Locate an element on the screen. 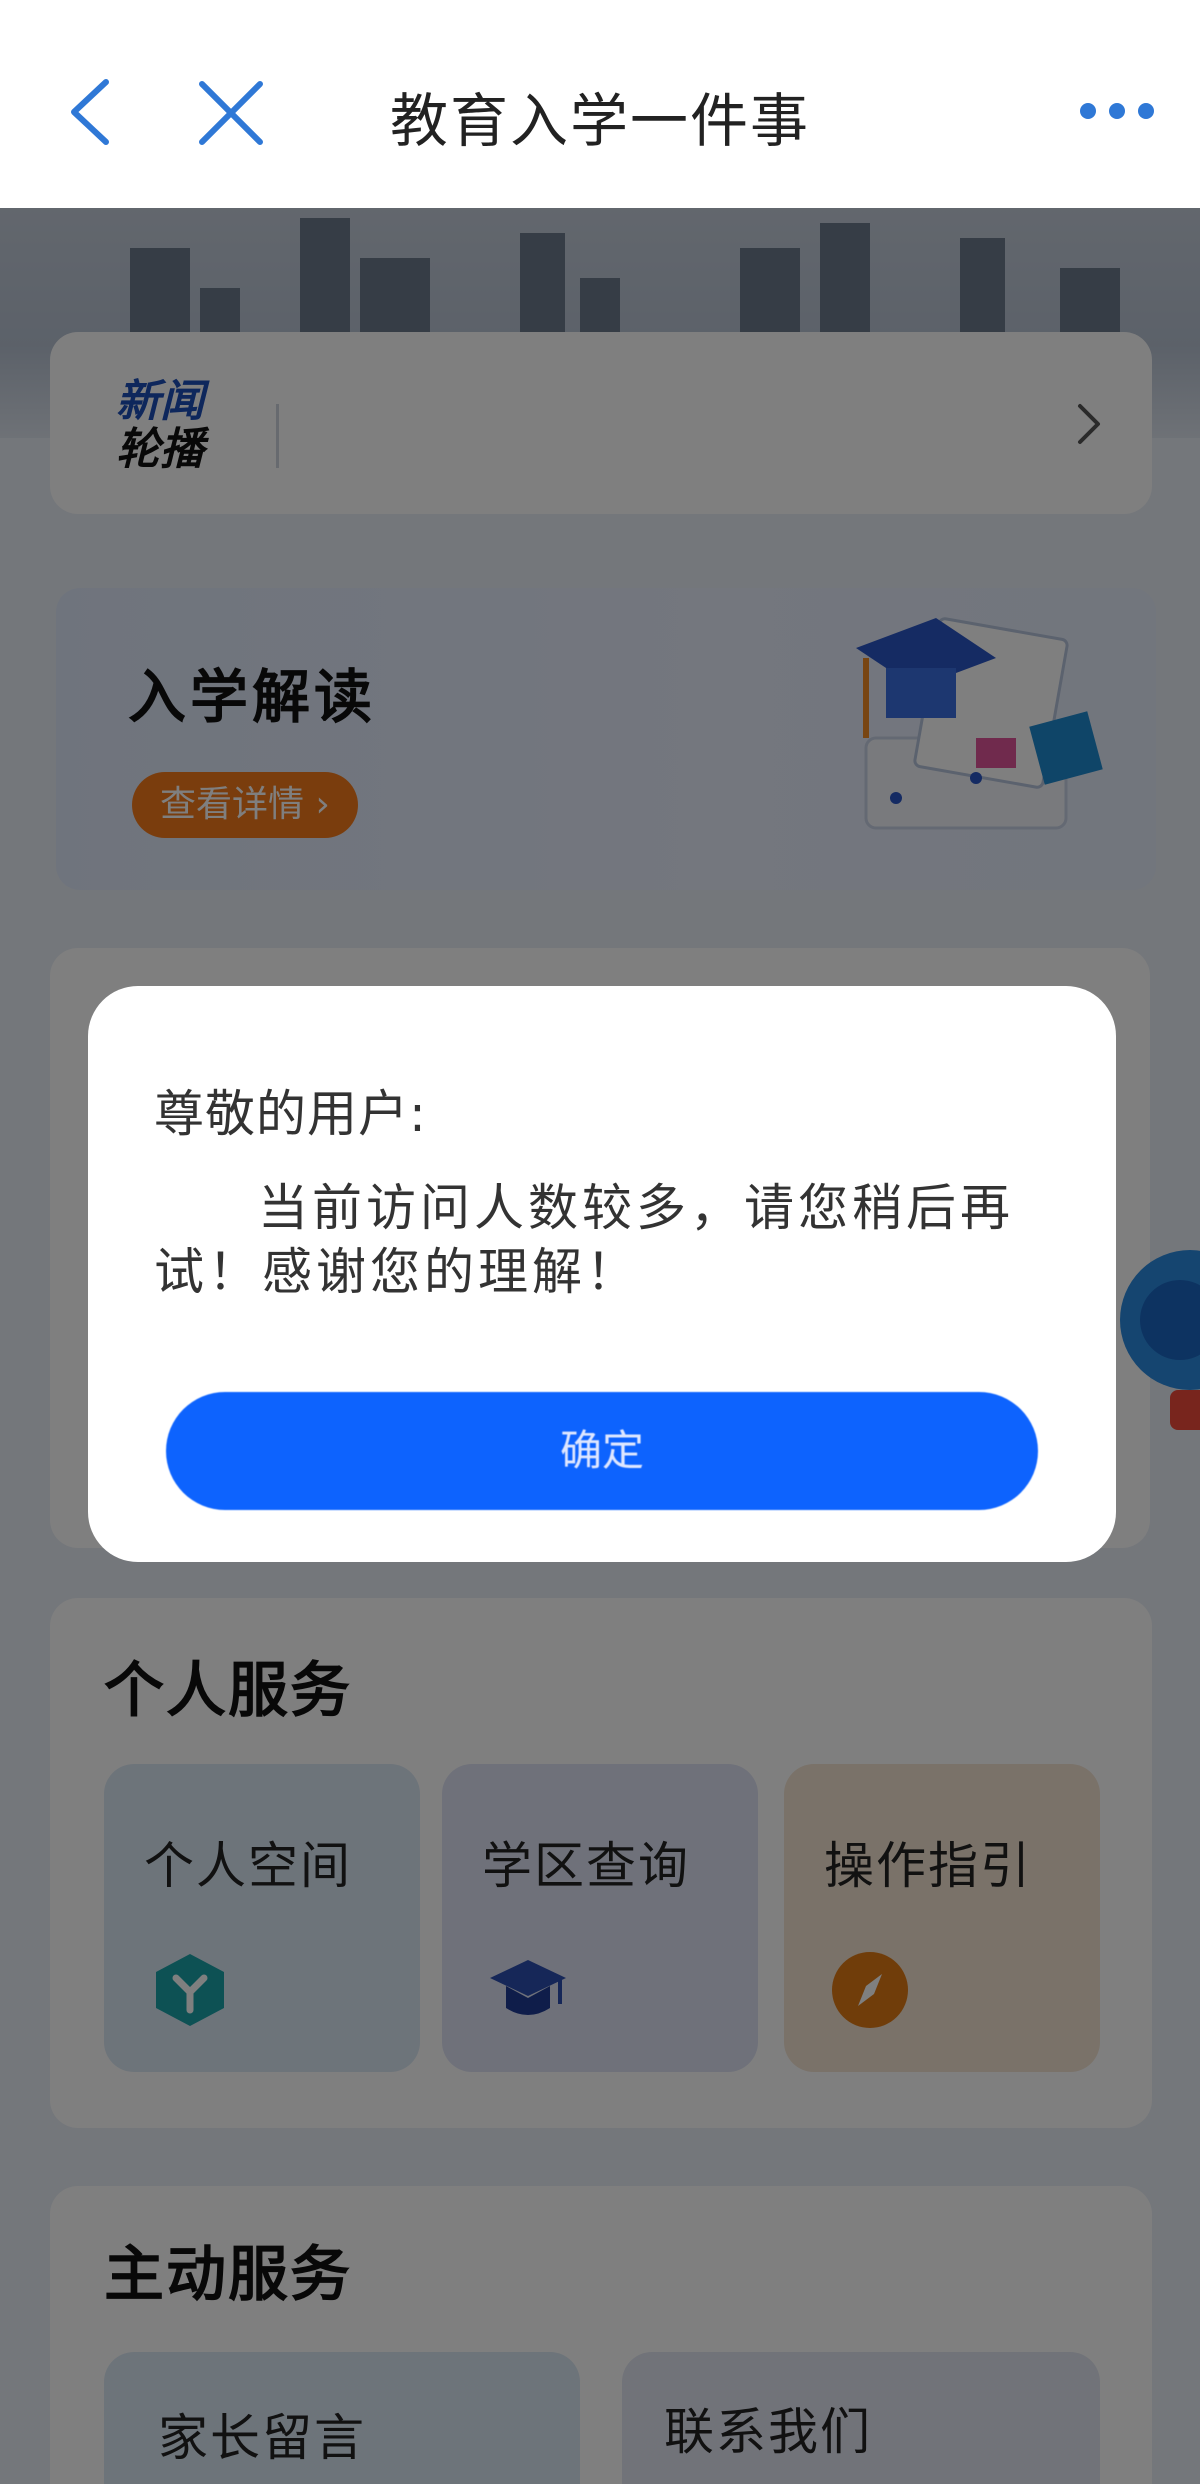 This screenshot has width=1200, height=2484. more-dots-icon is located at coordinates (1117, 111).